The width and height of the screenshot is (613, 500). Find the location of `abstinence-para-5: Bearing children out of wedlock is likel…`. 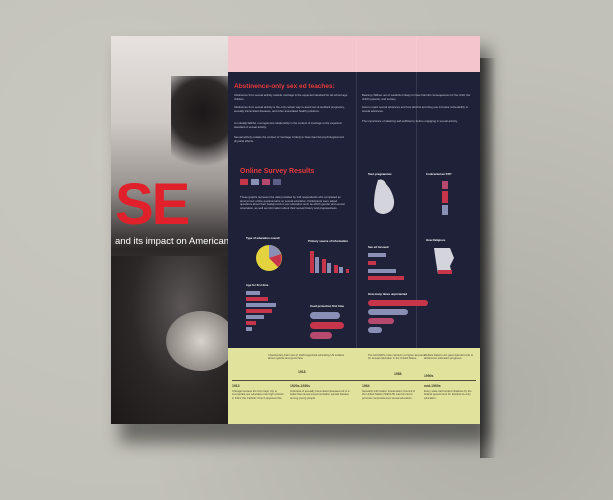

abstinence-para-5: Bearing children out of wedlock is likel… is located at coordinates (416, 97).